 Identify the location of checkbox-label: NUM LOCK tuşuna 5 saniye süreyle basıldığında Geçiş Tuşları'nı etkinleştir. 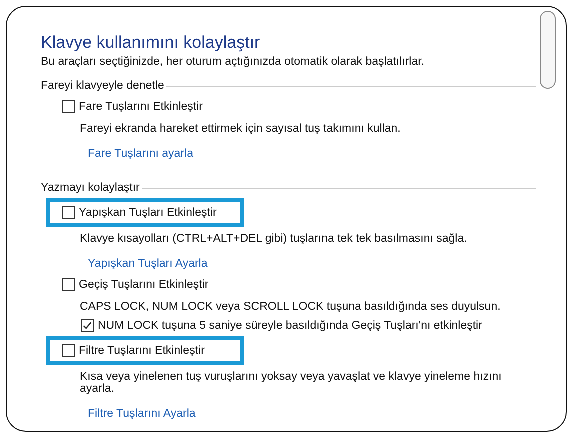
(290, 326).